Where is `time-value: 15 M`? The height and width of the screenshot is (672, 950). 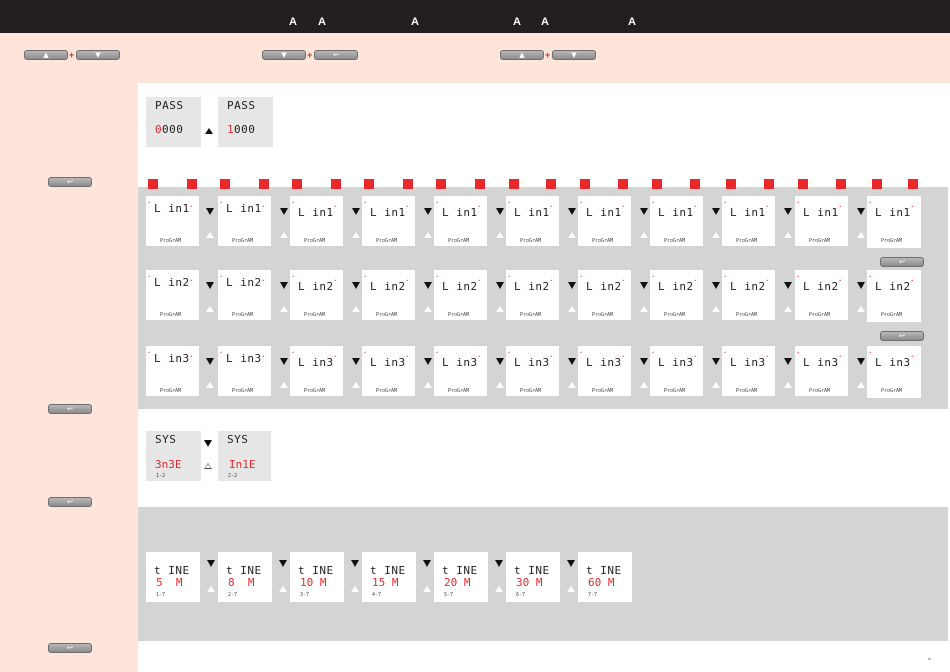
time-value: 15 M is located at coordinates (385, 582).